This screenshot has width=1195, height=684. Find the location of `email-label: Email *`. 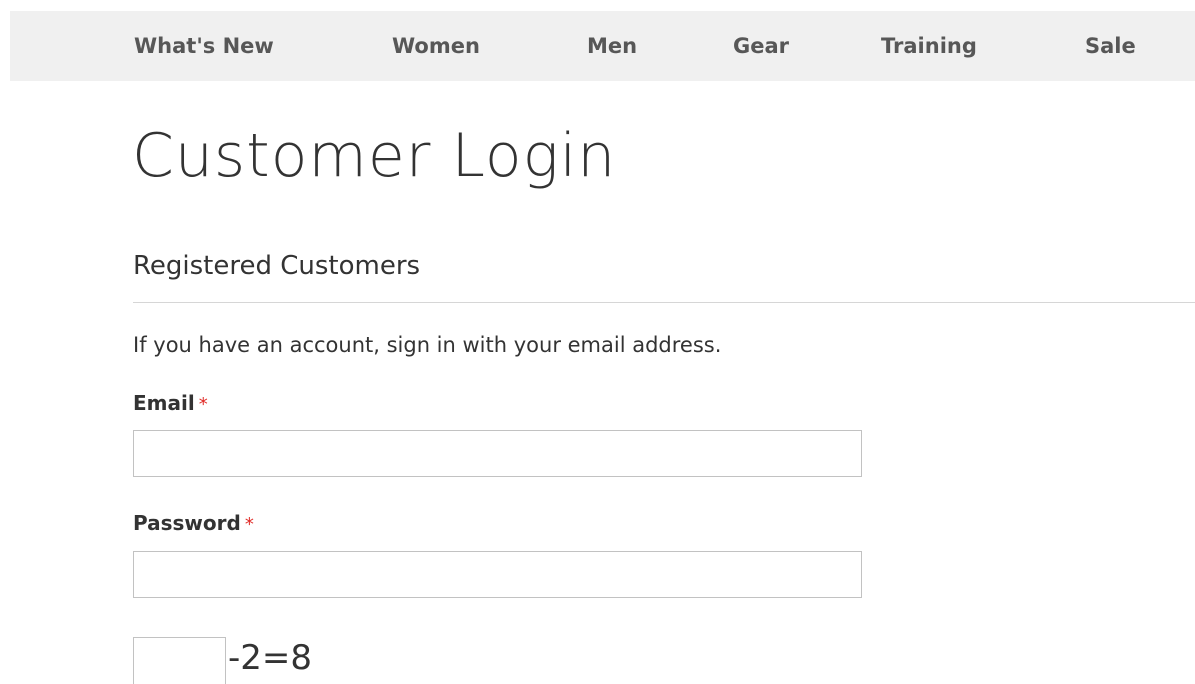

email-label: Email * is located at coordinates (170, 404).